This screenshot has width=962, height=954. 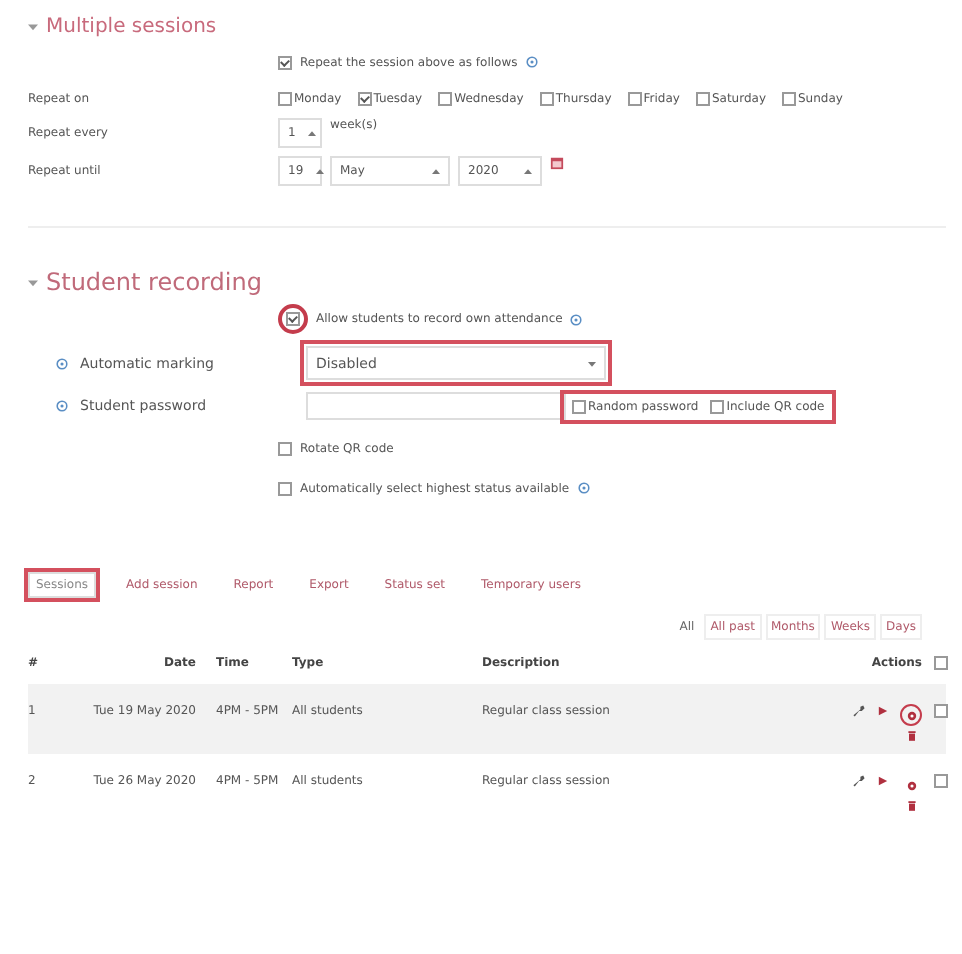 I want to click on section-title: Multiple sessions, so click(x=131, y=27).